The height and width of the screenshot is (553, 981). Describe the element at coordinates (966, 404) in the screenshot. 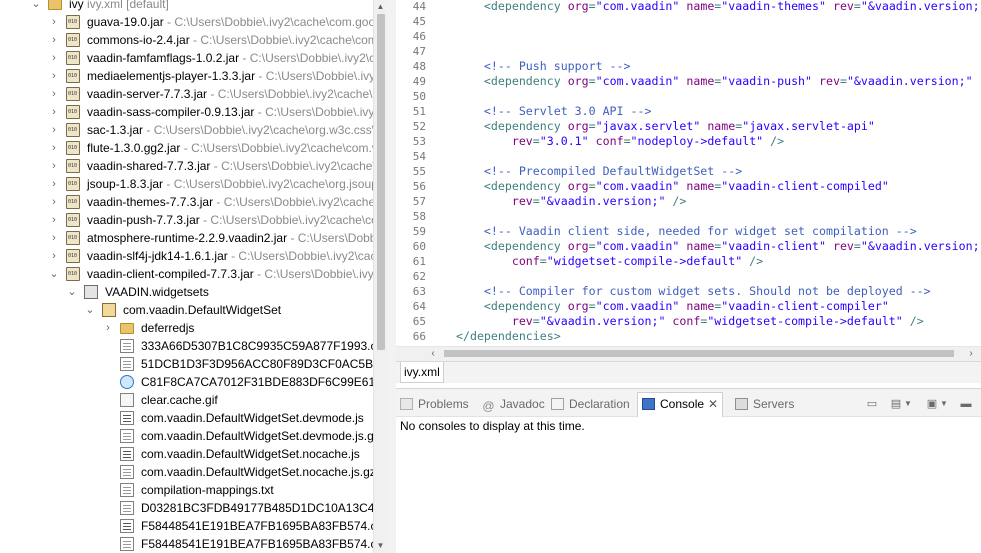

I see `minimize-icon: ▬` at that location.